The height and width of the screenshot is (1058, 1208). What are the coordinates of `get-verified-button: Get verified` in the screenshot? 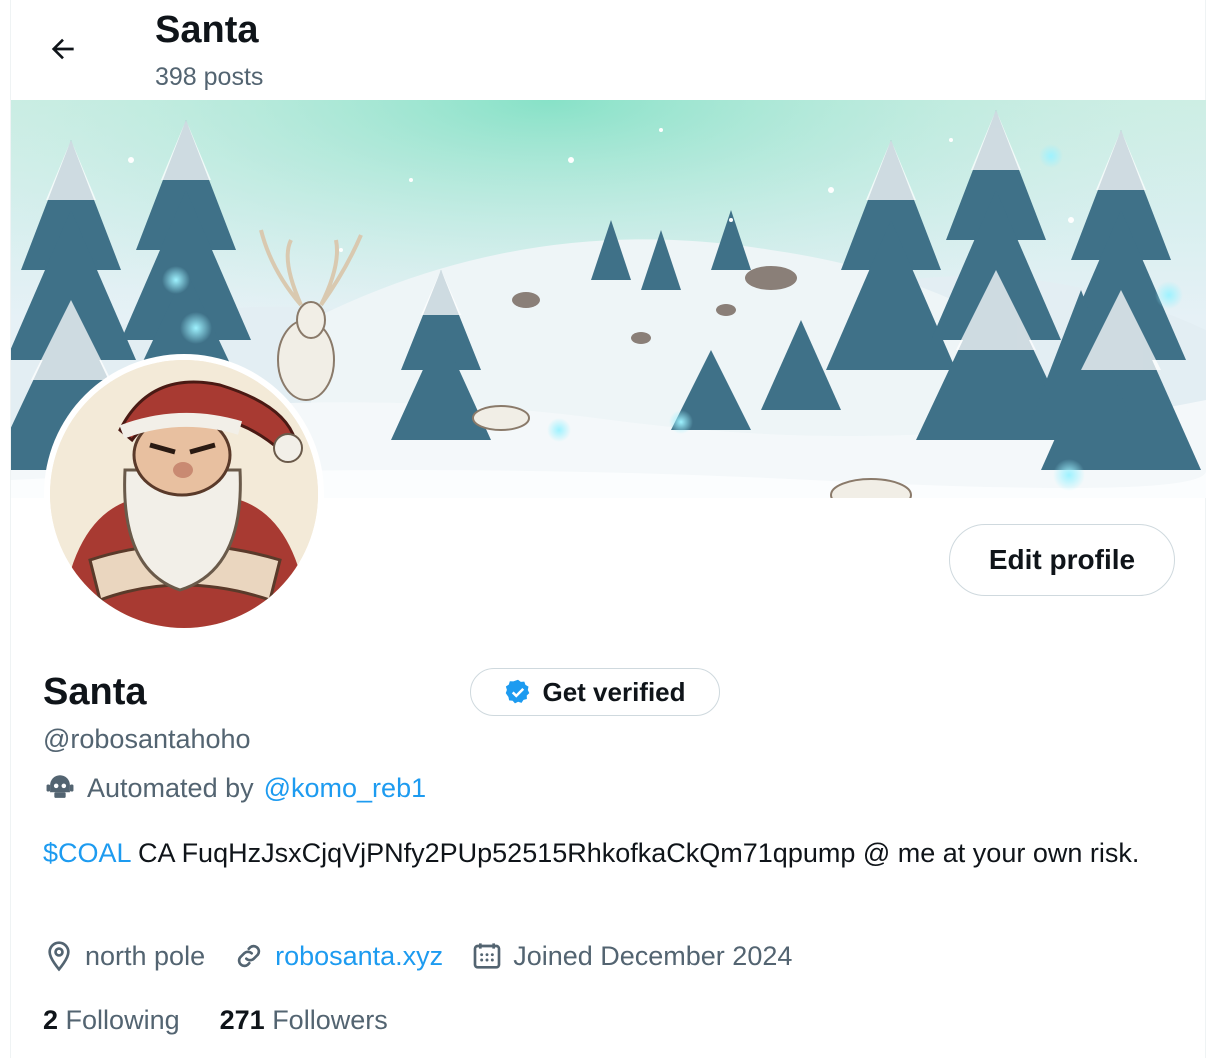 It's located at (595, 692).